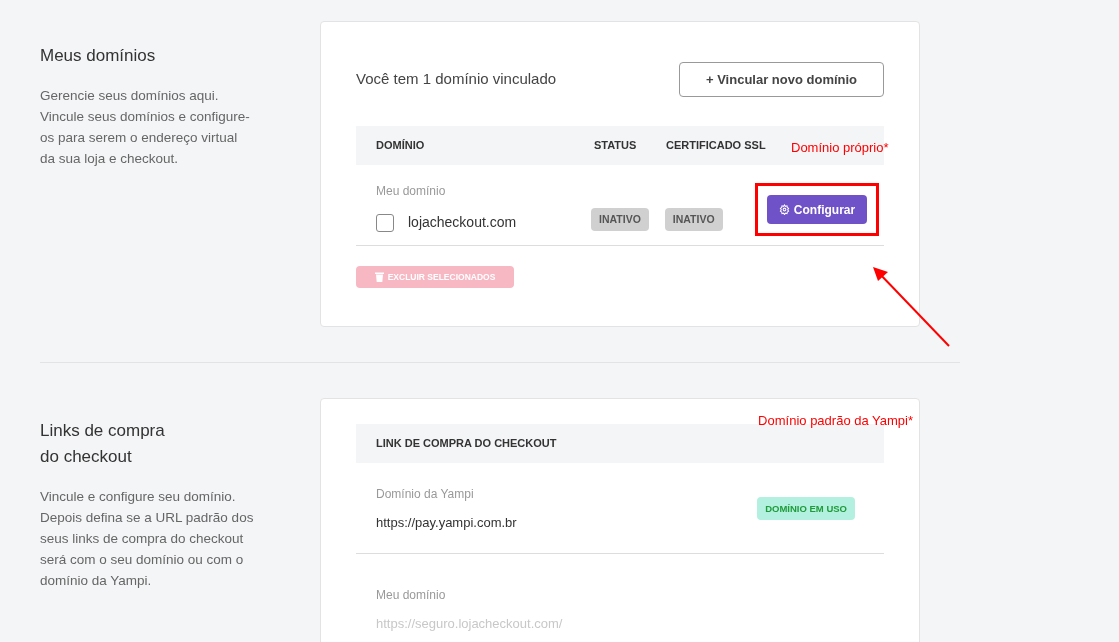  What do you see at coordinates (716, 146) in the screenshot?
I see `column-header: CERTIFICADO SSL` at bounding box center [716, 146].